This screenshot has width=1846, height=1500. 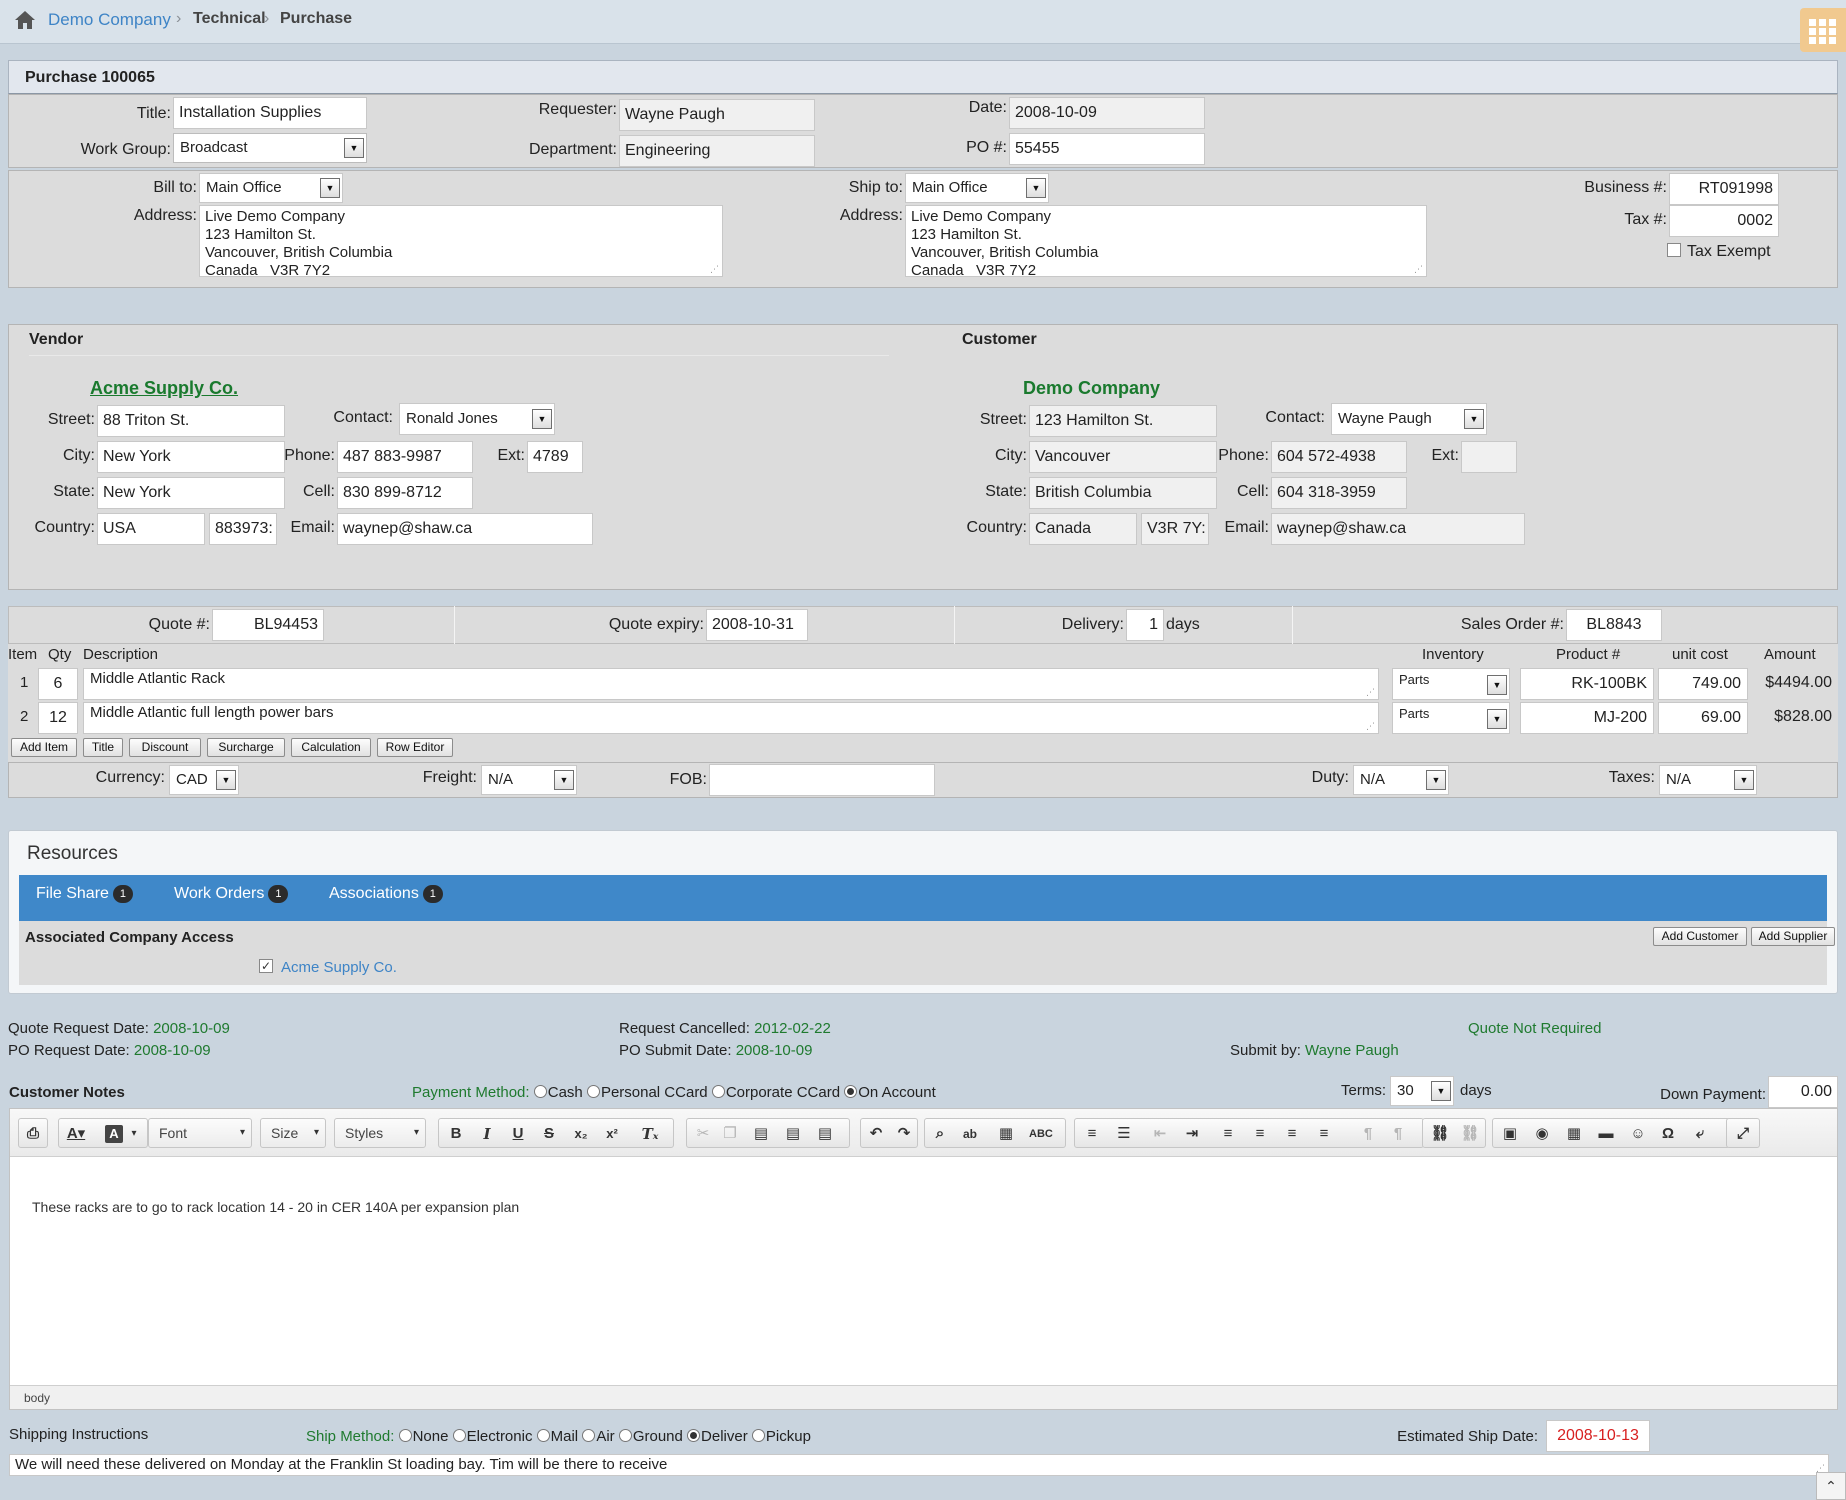 What do you see at coordinates (757, 625) in the screenshot?
I see `quote-expiry-input: 2008-10-31` at bounding box center [757, 625].